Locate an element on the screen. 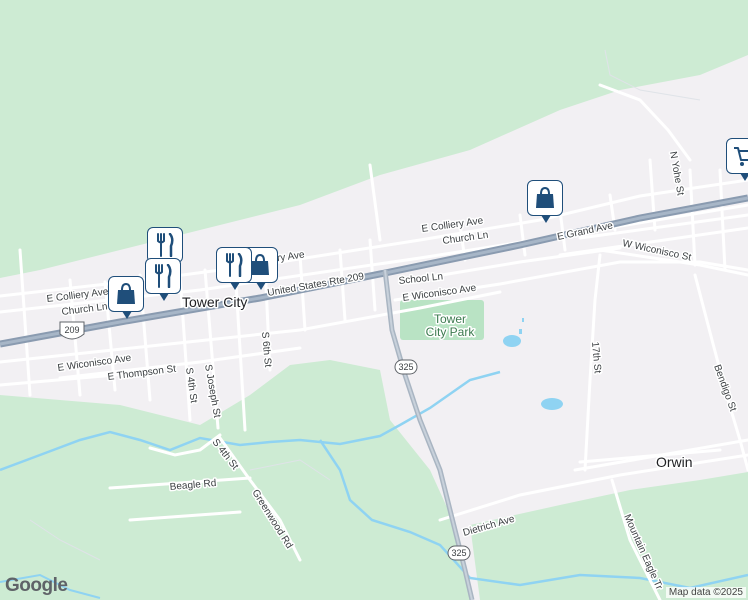 Image resolution: width=748 pixels, height=600 pixels. pa-325-shield-south: 325 is located at coordinates (459, 553).